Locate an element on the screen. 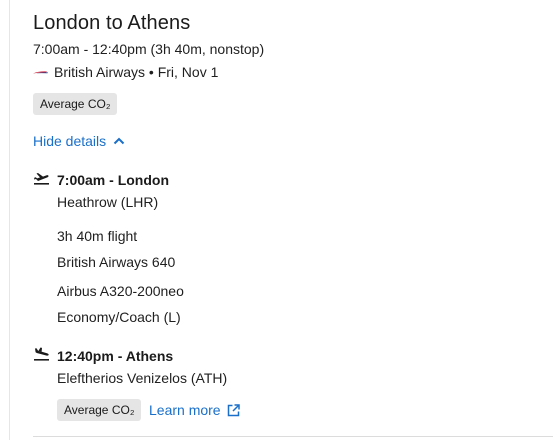 The image size is (553, 440). emissions-badge-footer: Average CO₂ is located at coordinates (99, 410).